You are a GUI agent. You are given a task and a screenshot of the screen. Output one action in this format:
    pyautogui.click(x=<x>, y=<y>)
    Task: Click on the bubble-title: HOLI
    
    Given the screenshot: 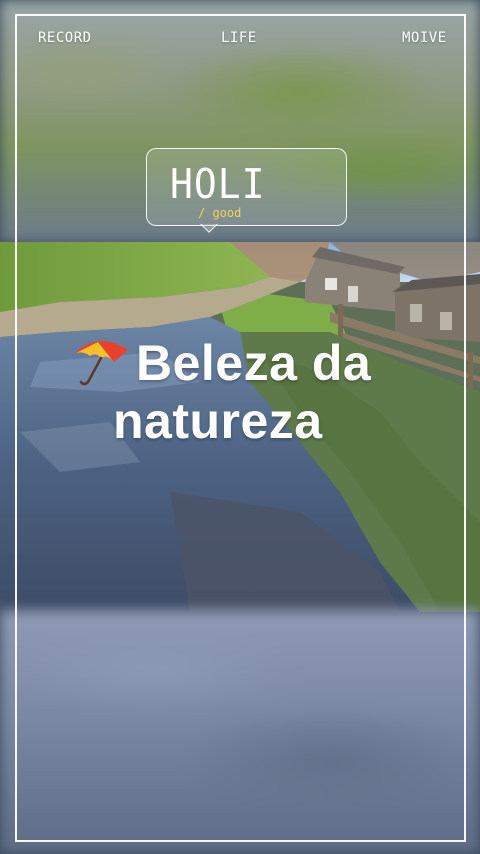 What is the action you would take?
    pyautogui.click(x=218, y=184)
    